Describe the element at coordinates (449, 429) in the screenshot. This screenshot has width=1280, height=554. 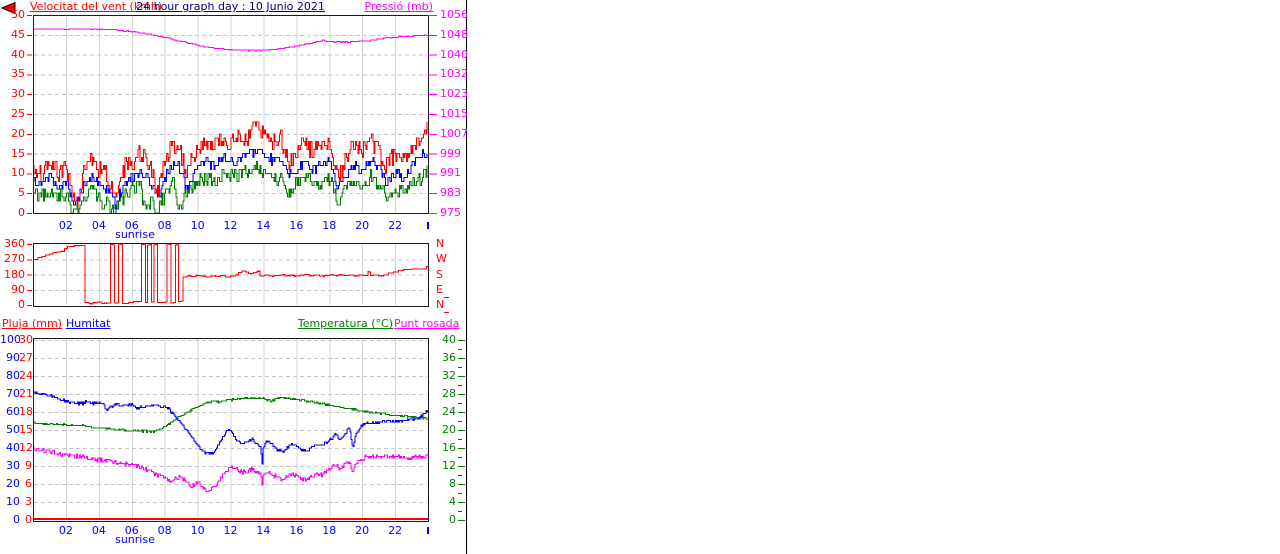
I see `temperature-axis-tick-label: 20` at that location.